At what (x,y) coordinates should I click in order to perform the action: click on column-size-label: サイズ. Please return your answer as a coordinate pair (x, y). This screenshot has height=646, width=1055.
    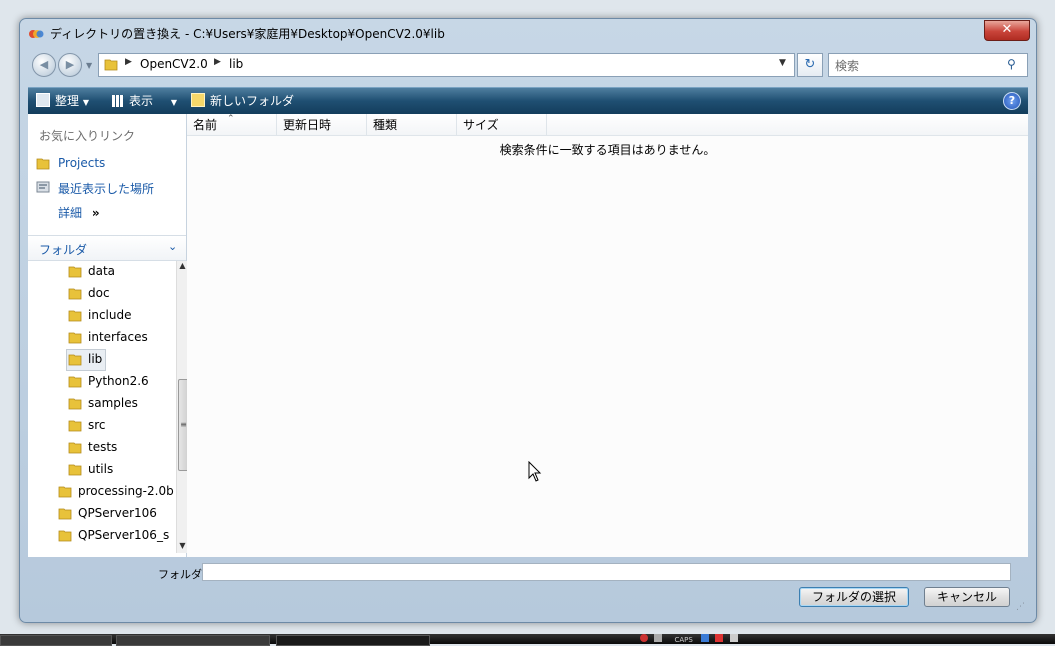
    Looking at the image, I should click on (481, 125).